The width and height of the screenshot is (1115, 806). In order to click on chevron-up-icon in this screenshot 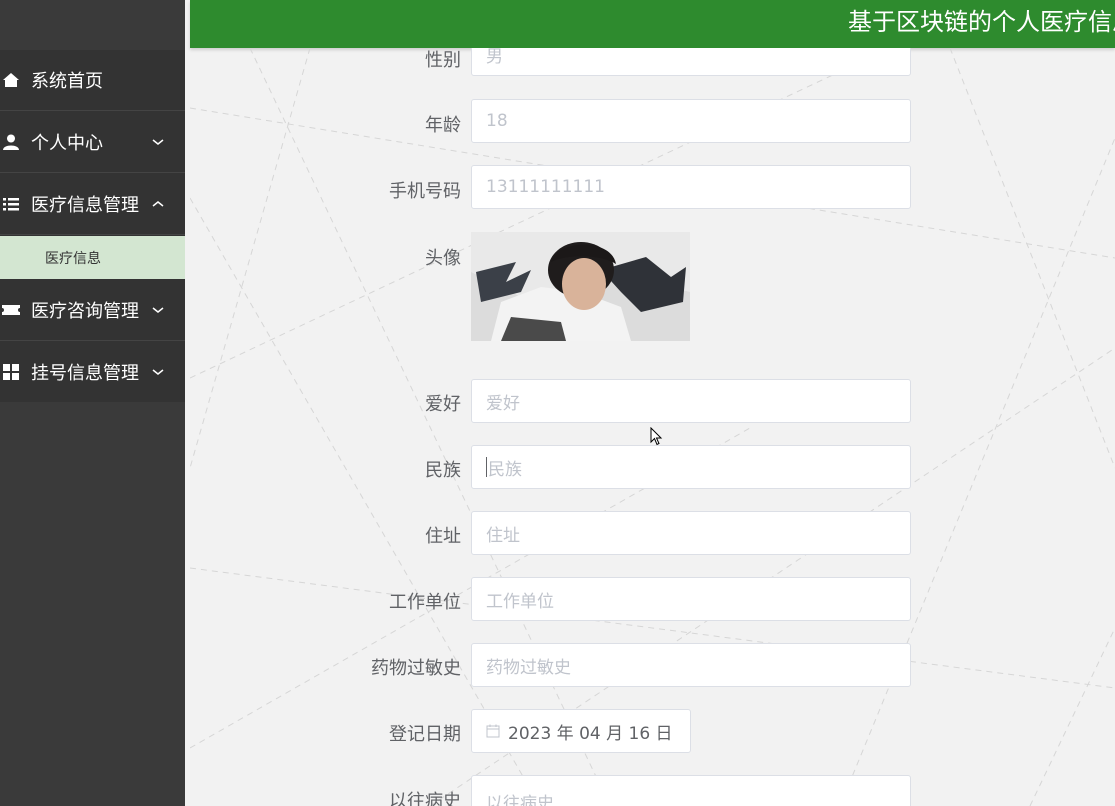, I will do `click(158, 204)`.